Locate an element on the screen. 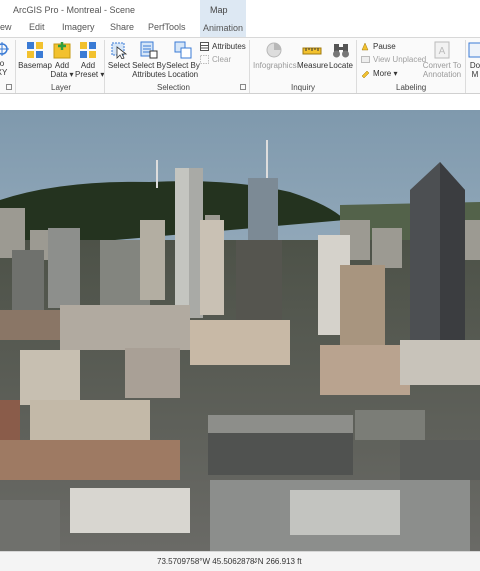 This screenshot has height=571, width=480. basemap-icon is located at coordinates (35, 50).